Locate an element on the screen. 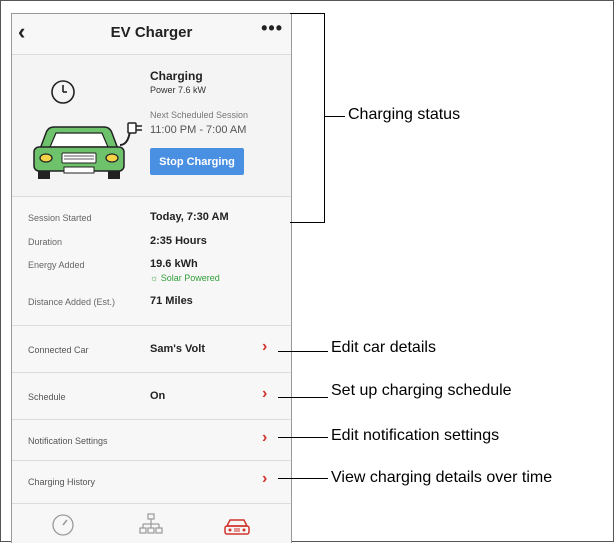  duration-value: 2:35 Hours is located at coordinates (178, 241).